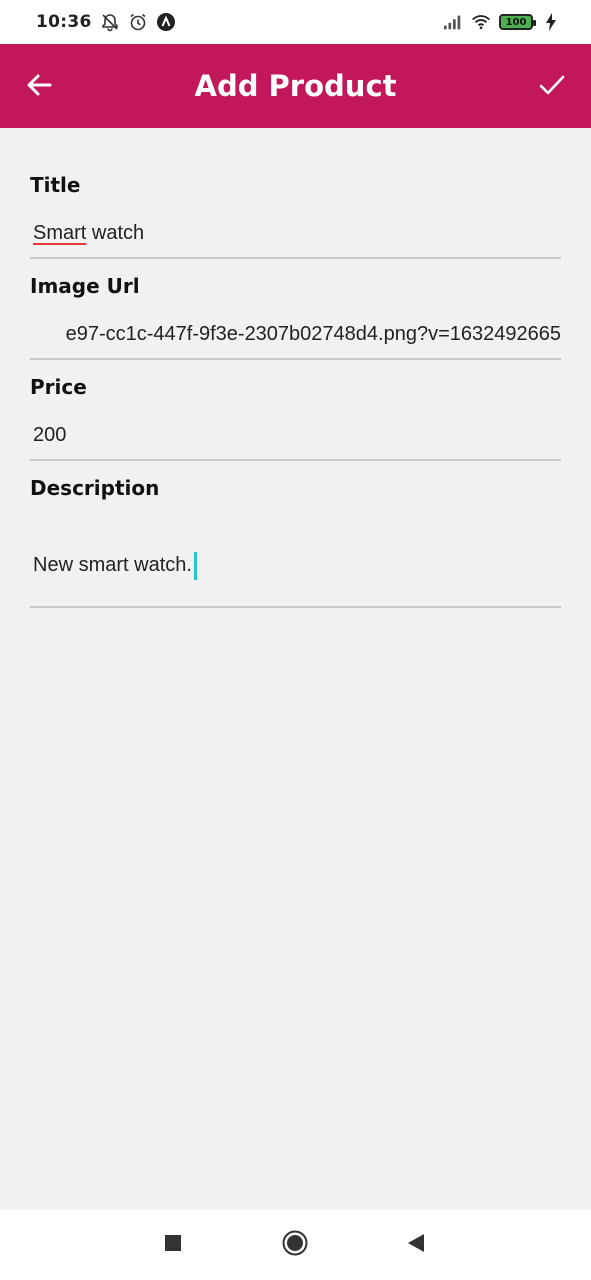  Describe the element at coordinates (110, 22) in the screenshot. I see `notifications-off-icon` at that location.